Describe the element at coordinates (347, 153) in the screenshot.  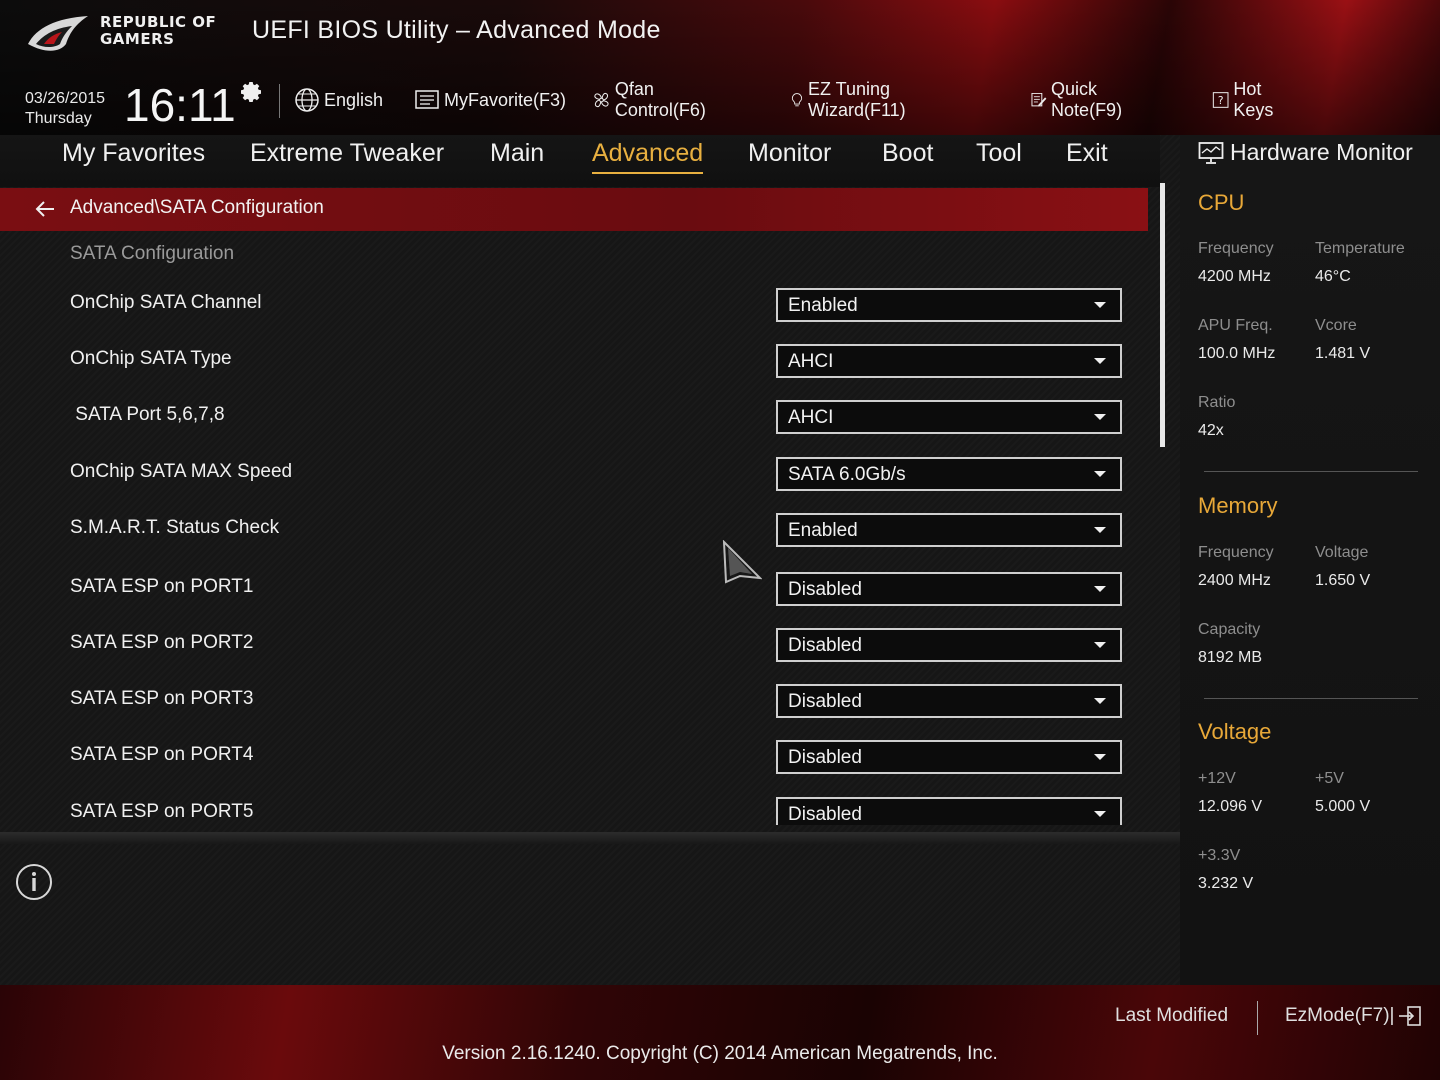
I see `tab-extreme-tweaker: Extreme Tweaker` at that location.